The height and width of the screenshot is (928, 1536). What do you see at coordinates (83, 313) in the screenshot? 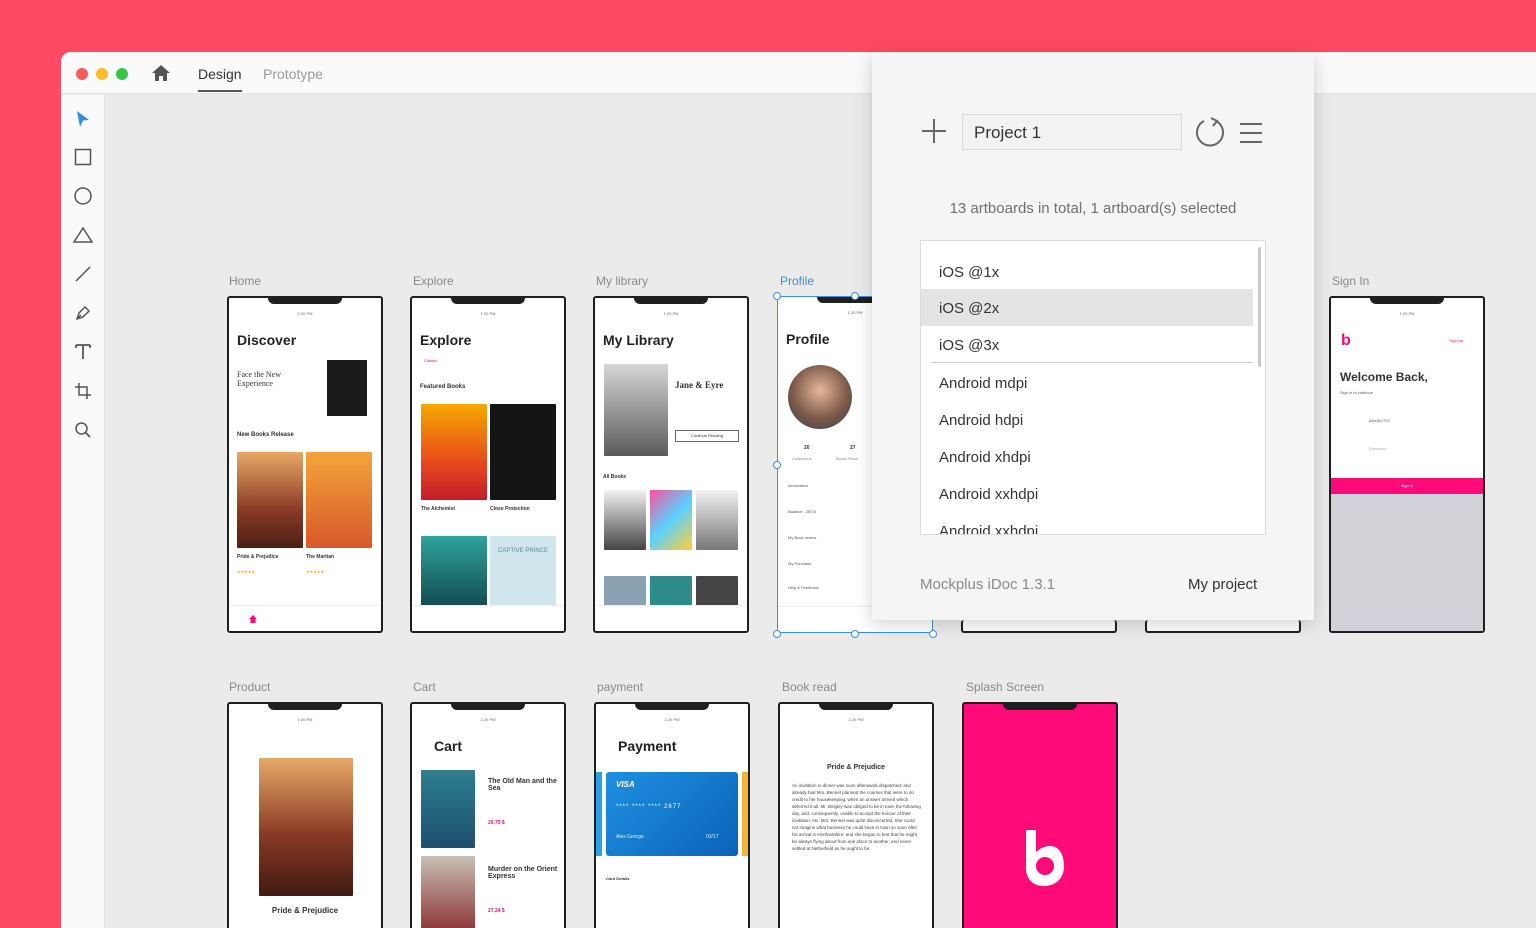
I see `pen-icon` at bounding box center [83, 313].